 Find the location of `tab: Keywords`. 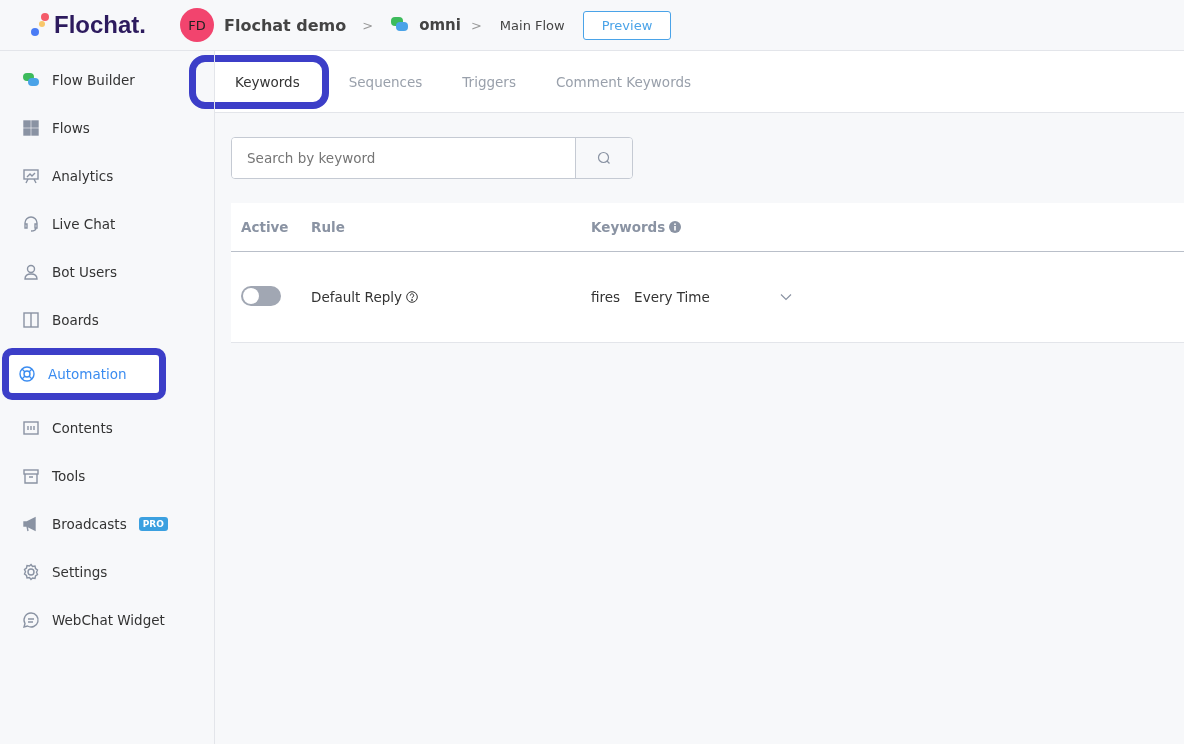

tab: Keywords is located at coordinates (259, 81).